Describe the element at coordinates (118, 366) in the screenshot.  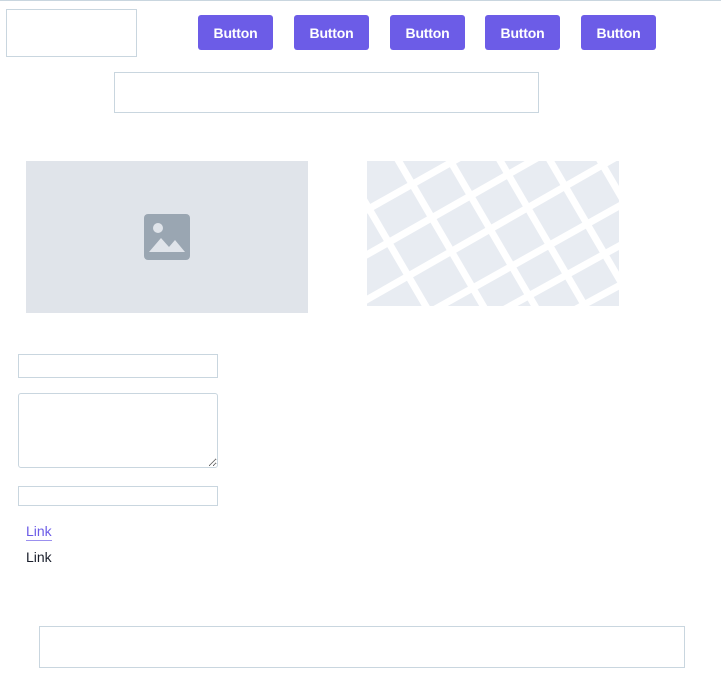
I see `text-input` at that location.